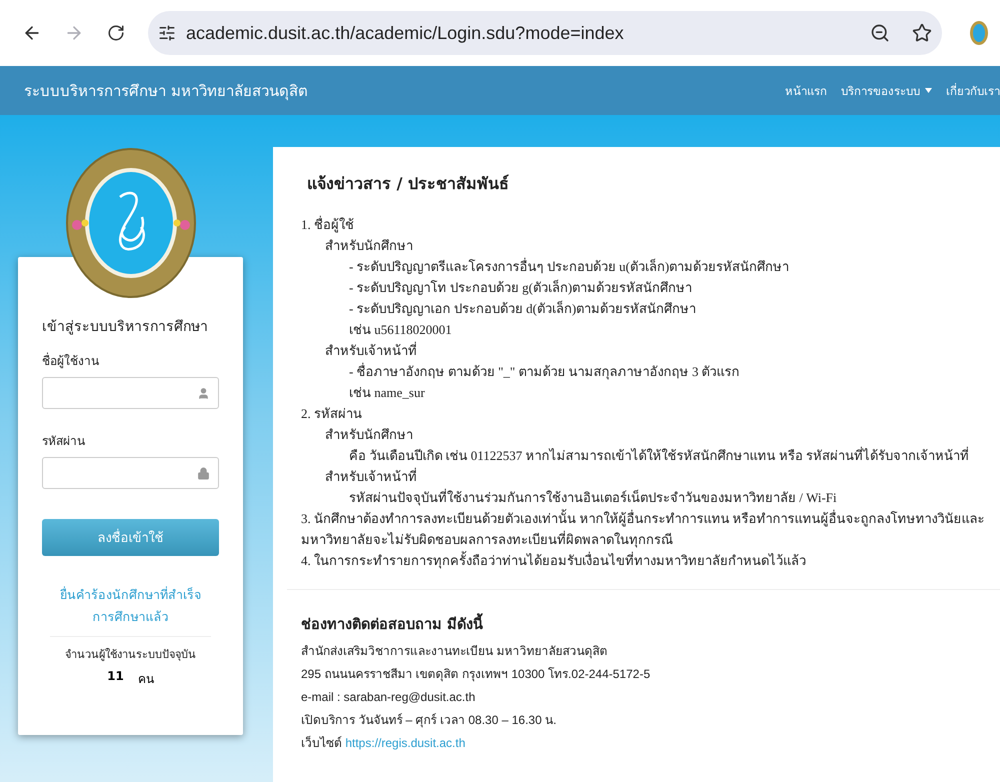 The height and width of the screenshot is (782, 1000). What do you see at coordinates (130, 537) in the screenshot?
I see `login-button: ลงชื่อเข้าใช้` at bounding box center [130, 537].